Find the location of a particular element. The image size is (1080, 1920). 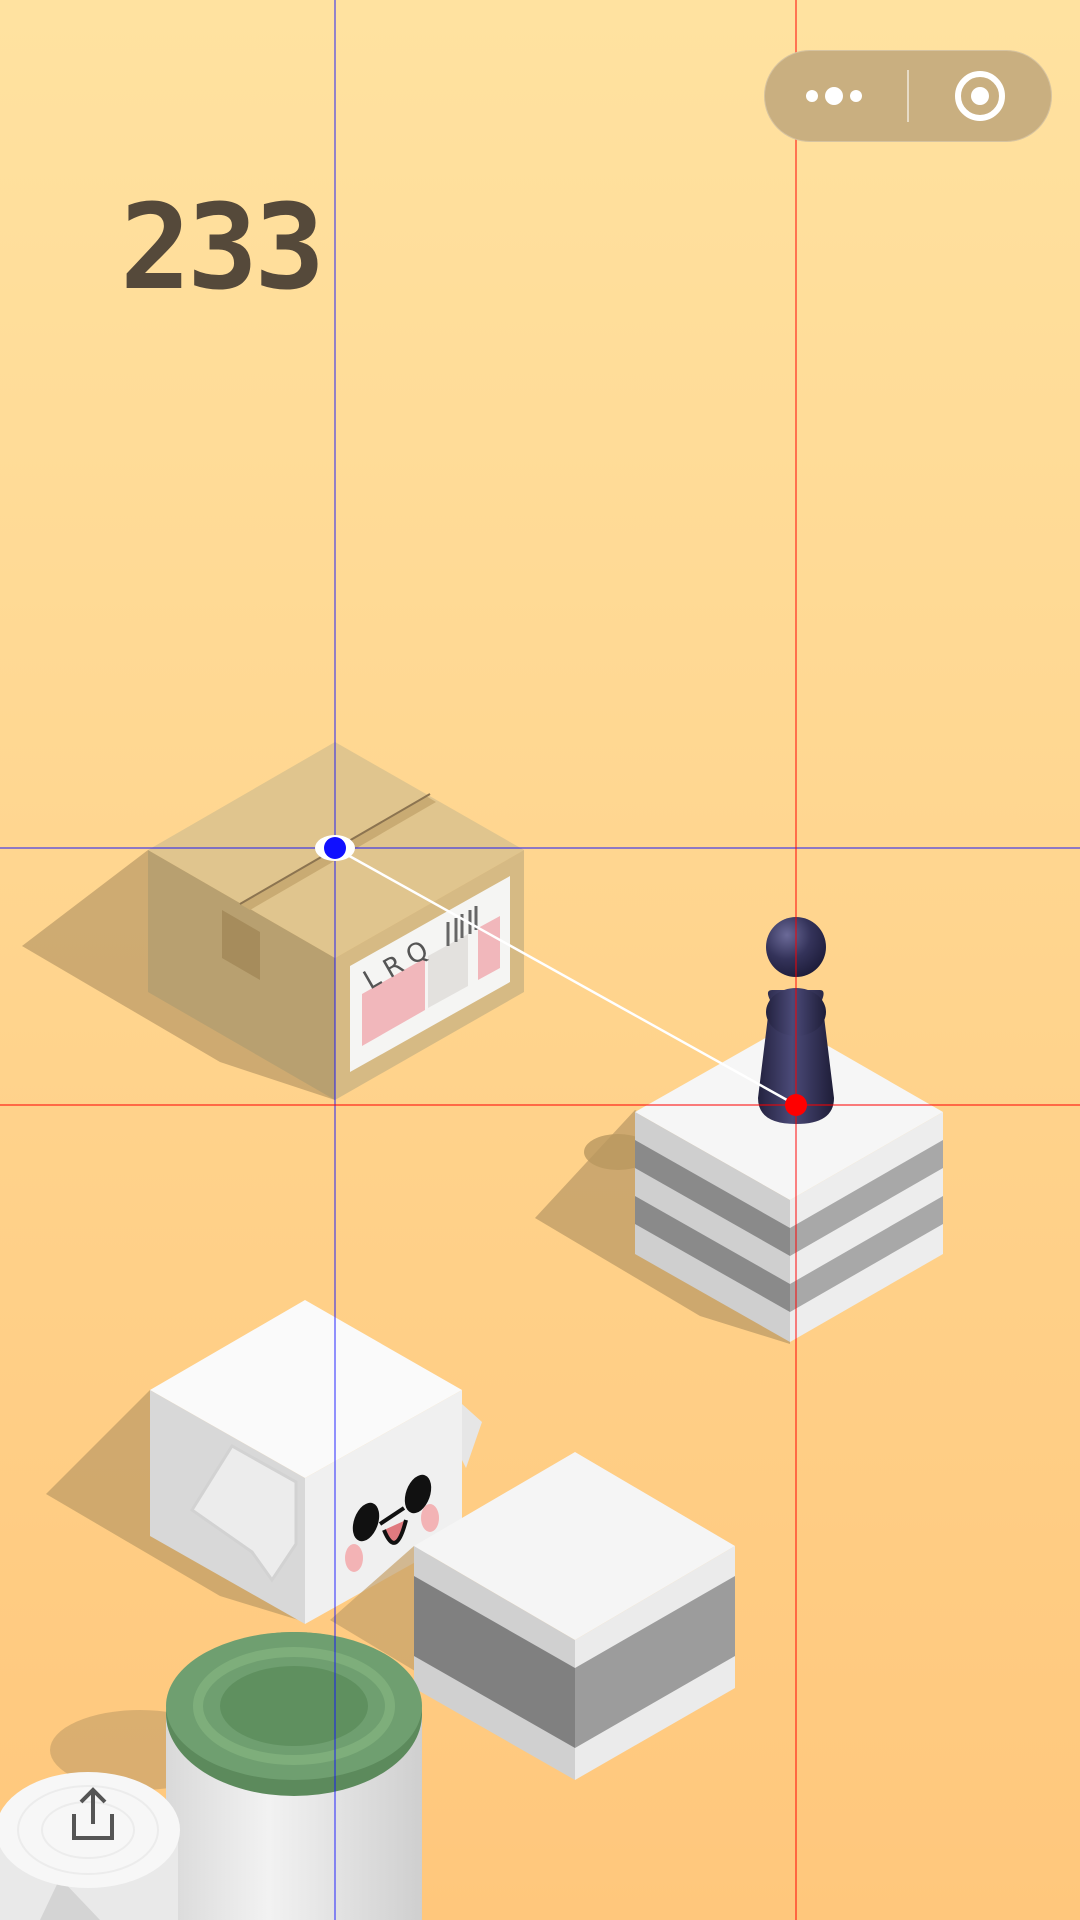

player-marker-dot is located at coordinates (796, 1105).